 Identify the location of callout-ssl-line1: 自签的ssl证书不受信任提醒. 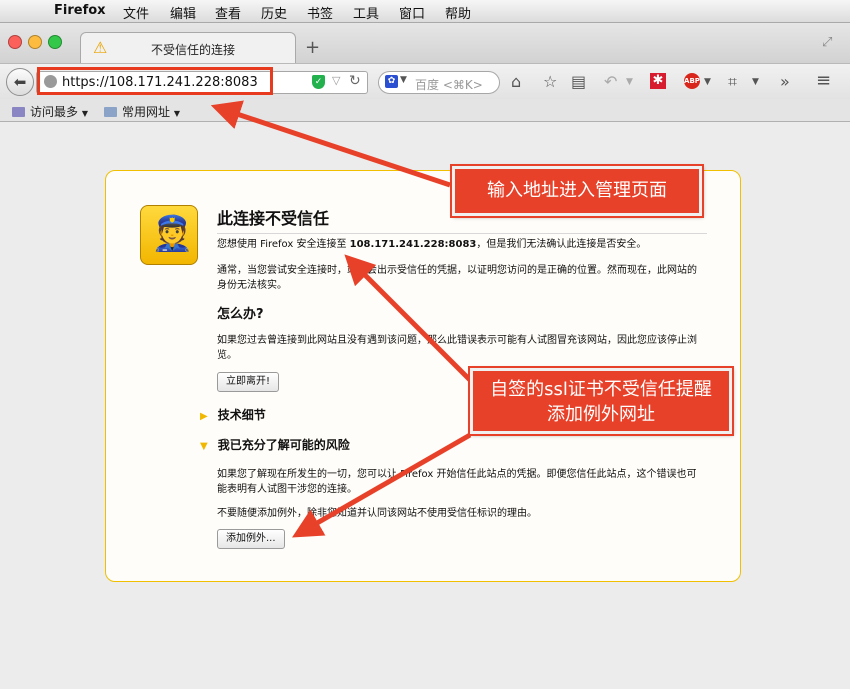
(601, 389).